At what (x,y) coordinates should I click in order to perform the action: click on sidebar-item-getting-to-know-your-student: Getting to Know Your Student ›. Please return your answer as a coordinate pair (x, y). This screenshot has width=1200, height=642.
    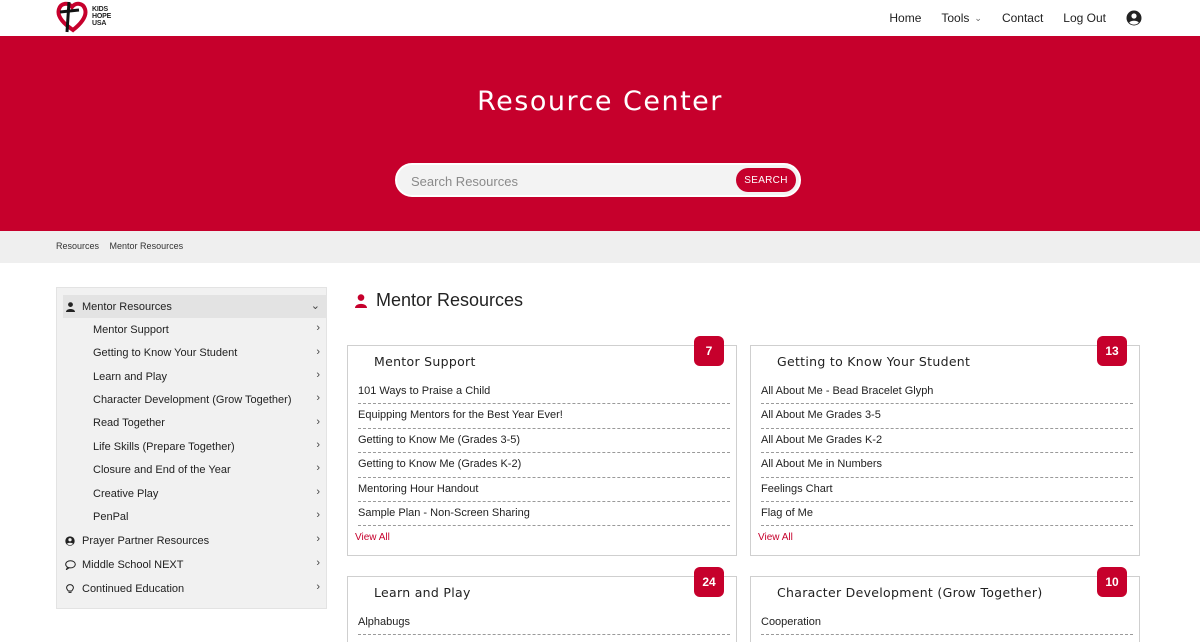
    Looking at the image, I should click on (194, 353).